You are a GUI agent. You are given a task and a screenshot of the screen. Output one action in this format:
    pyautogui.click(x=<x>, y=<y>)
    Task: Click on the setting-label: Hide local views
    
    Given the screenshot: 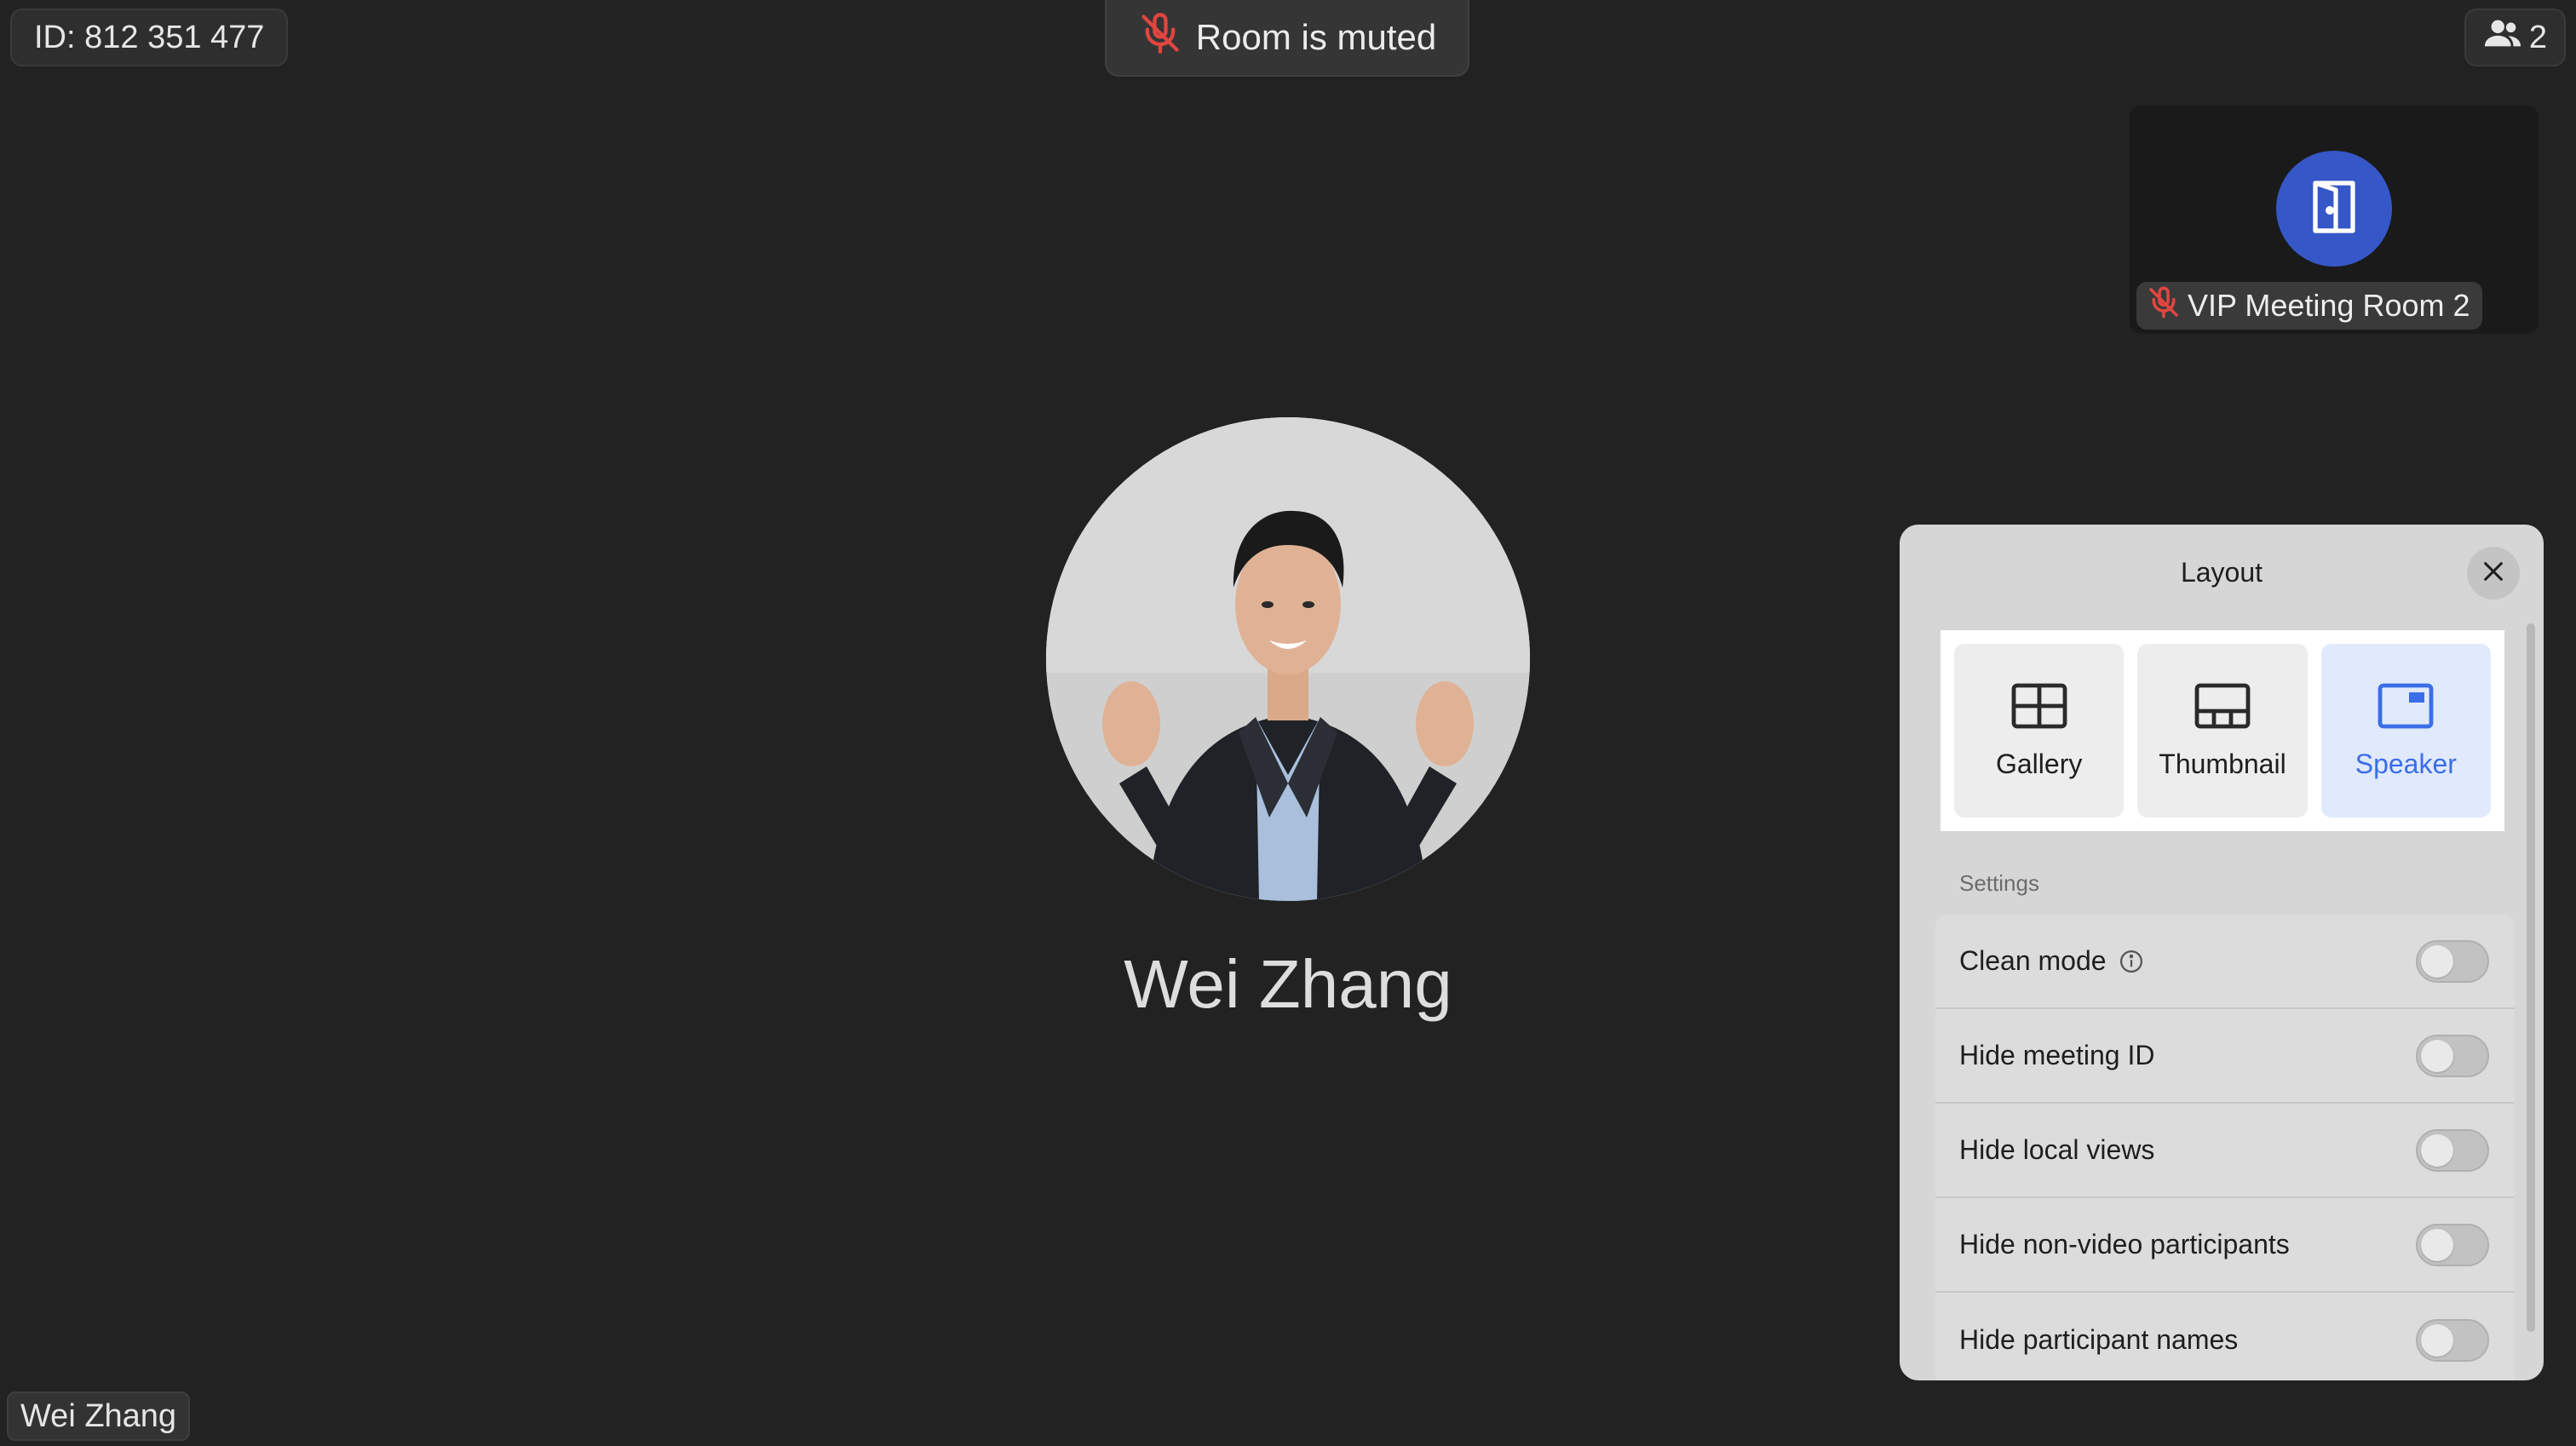 What is the action you would take?
    pyautogui.click(x=2057, y=1149)
    